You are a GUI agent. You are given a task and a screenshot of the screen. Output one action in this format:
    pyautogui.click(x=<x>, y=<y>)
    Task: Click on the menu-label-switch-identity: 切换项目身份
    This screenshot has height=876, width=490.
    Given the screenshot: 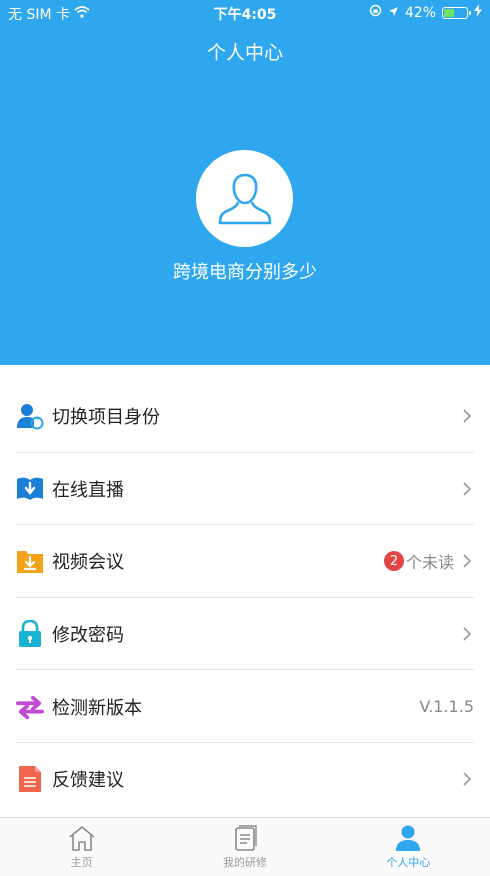 What is the action you would take?
    pyautogui.click(x=106, y=418)
    